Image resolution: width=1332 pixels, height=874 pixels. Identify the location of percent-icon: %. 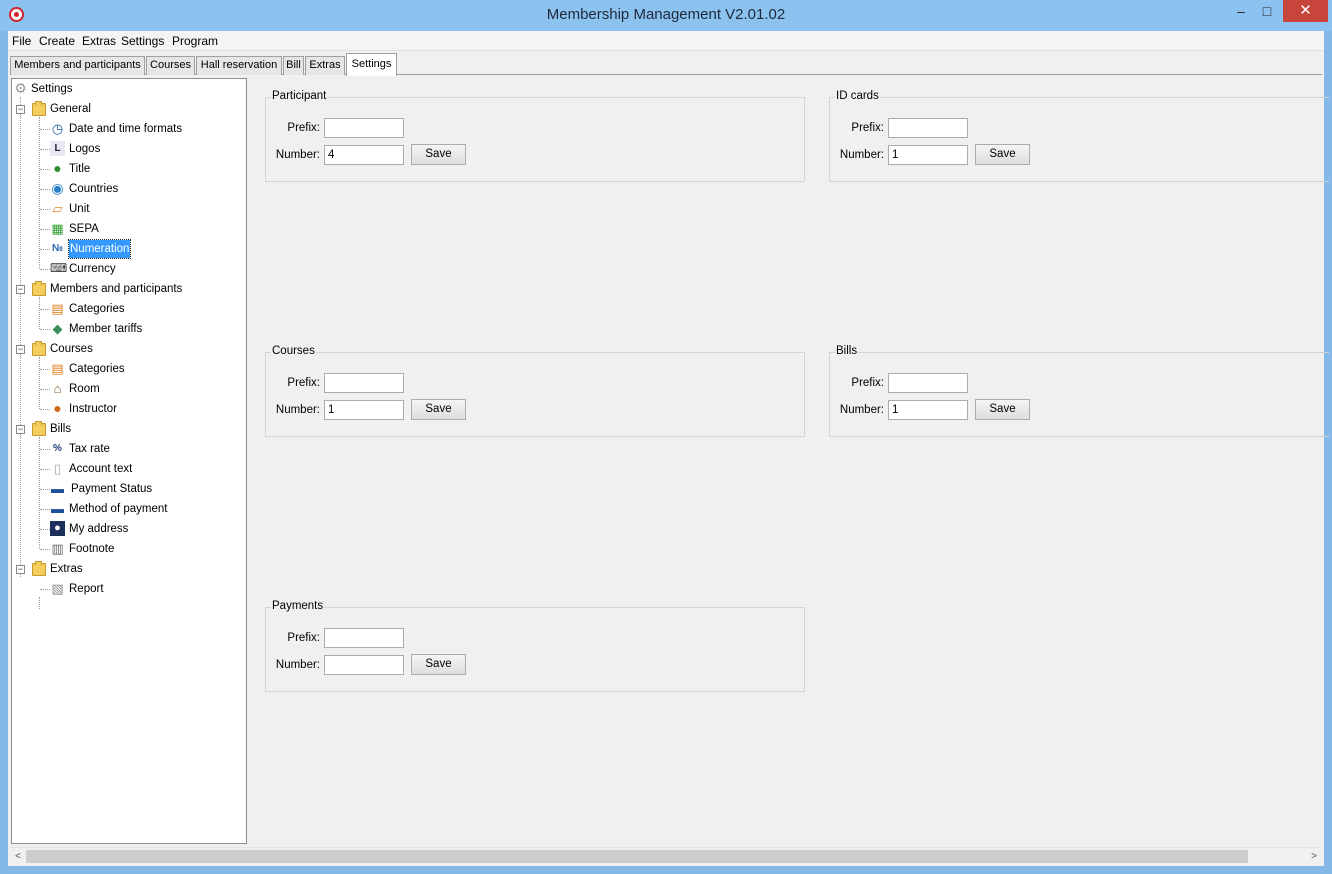
(57, 448).